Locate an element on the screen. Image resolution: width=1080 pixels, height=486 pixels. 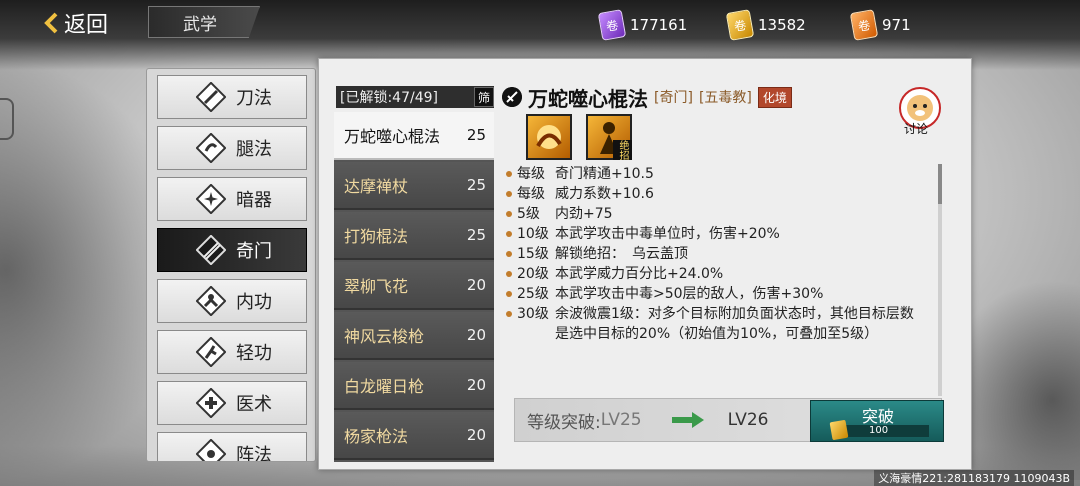
category-label: 暗器 is located at coordinates (254, 200).